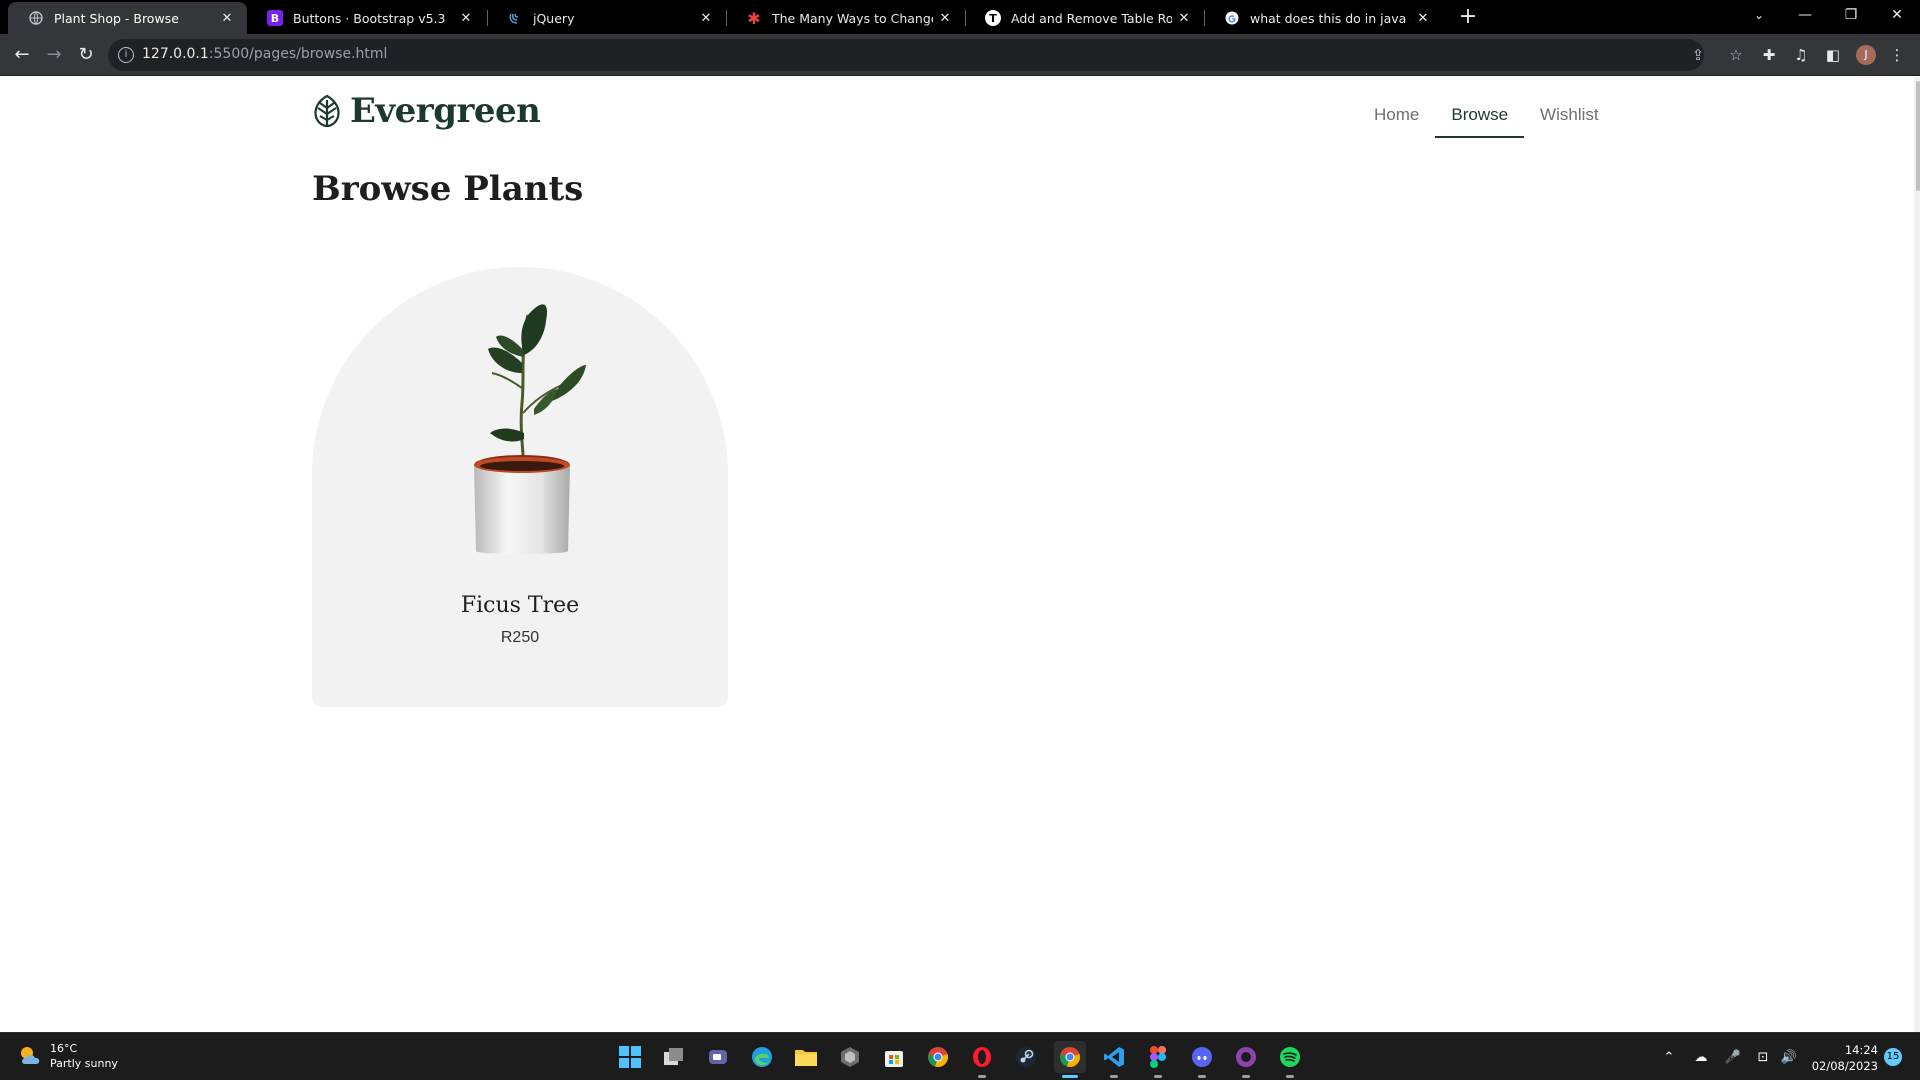  I want to click on css-tricks-icon: ✱, so click(754, 18).